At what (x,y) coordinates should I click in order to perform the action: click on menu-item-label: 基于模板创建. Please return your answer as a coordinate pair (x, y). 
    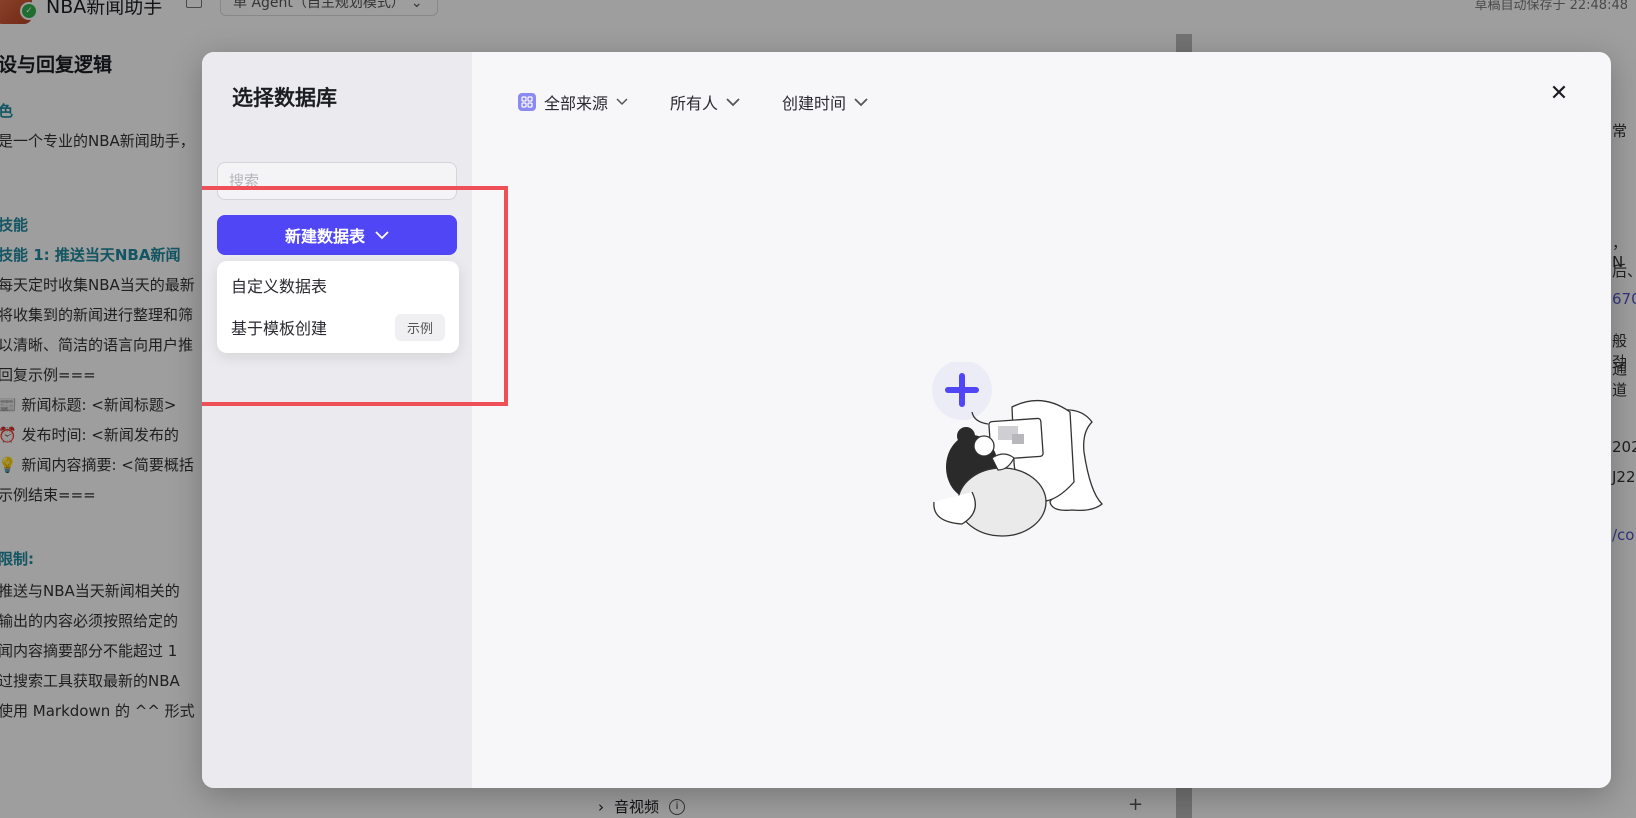
    Looking at the image, I should click on (279, 328).